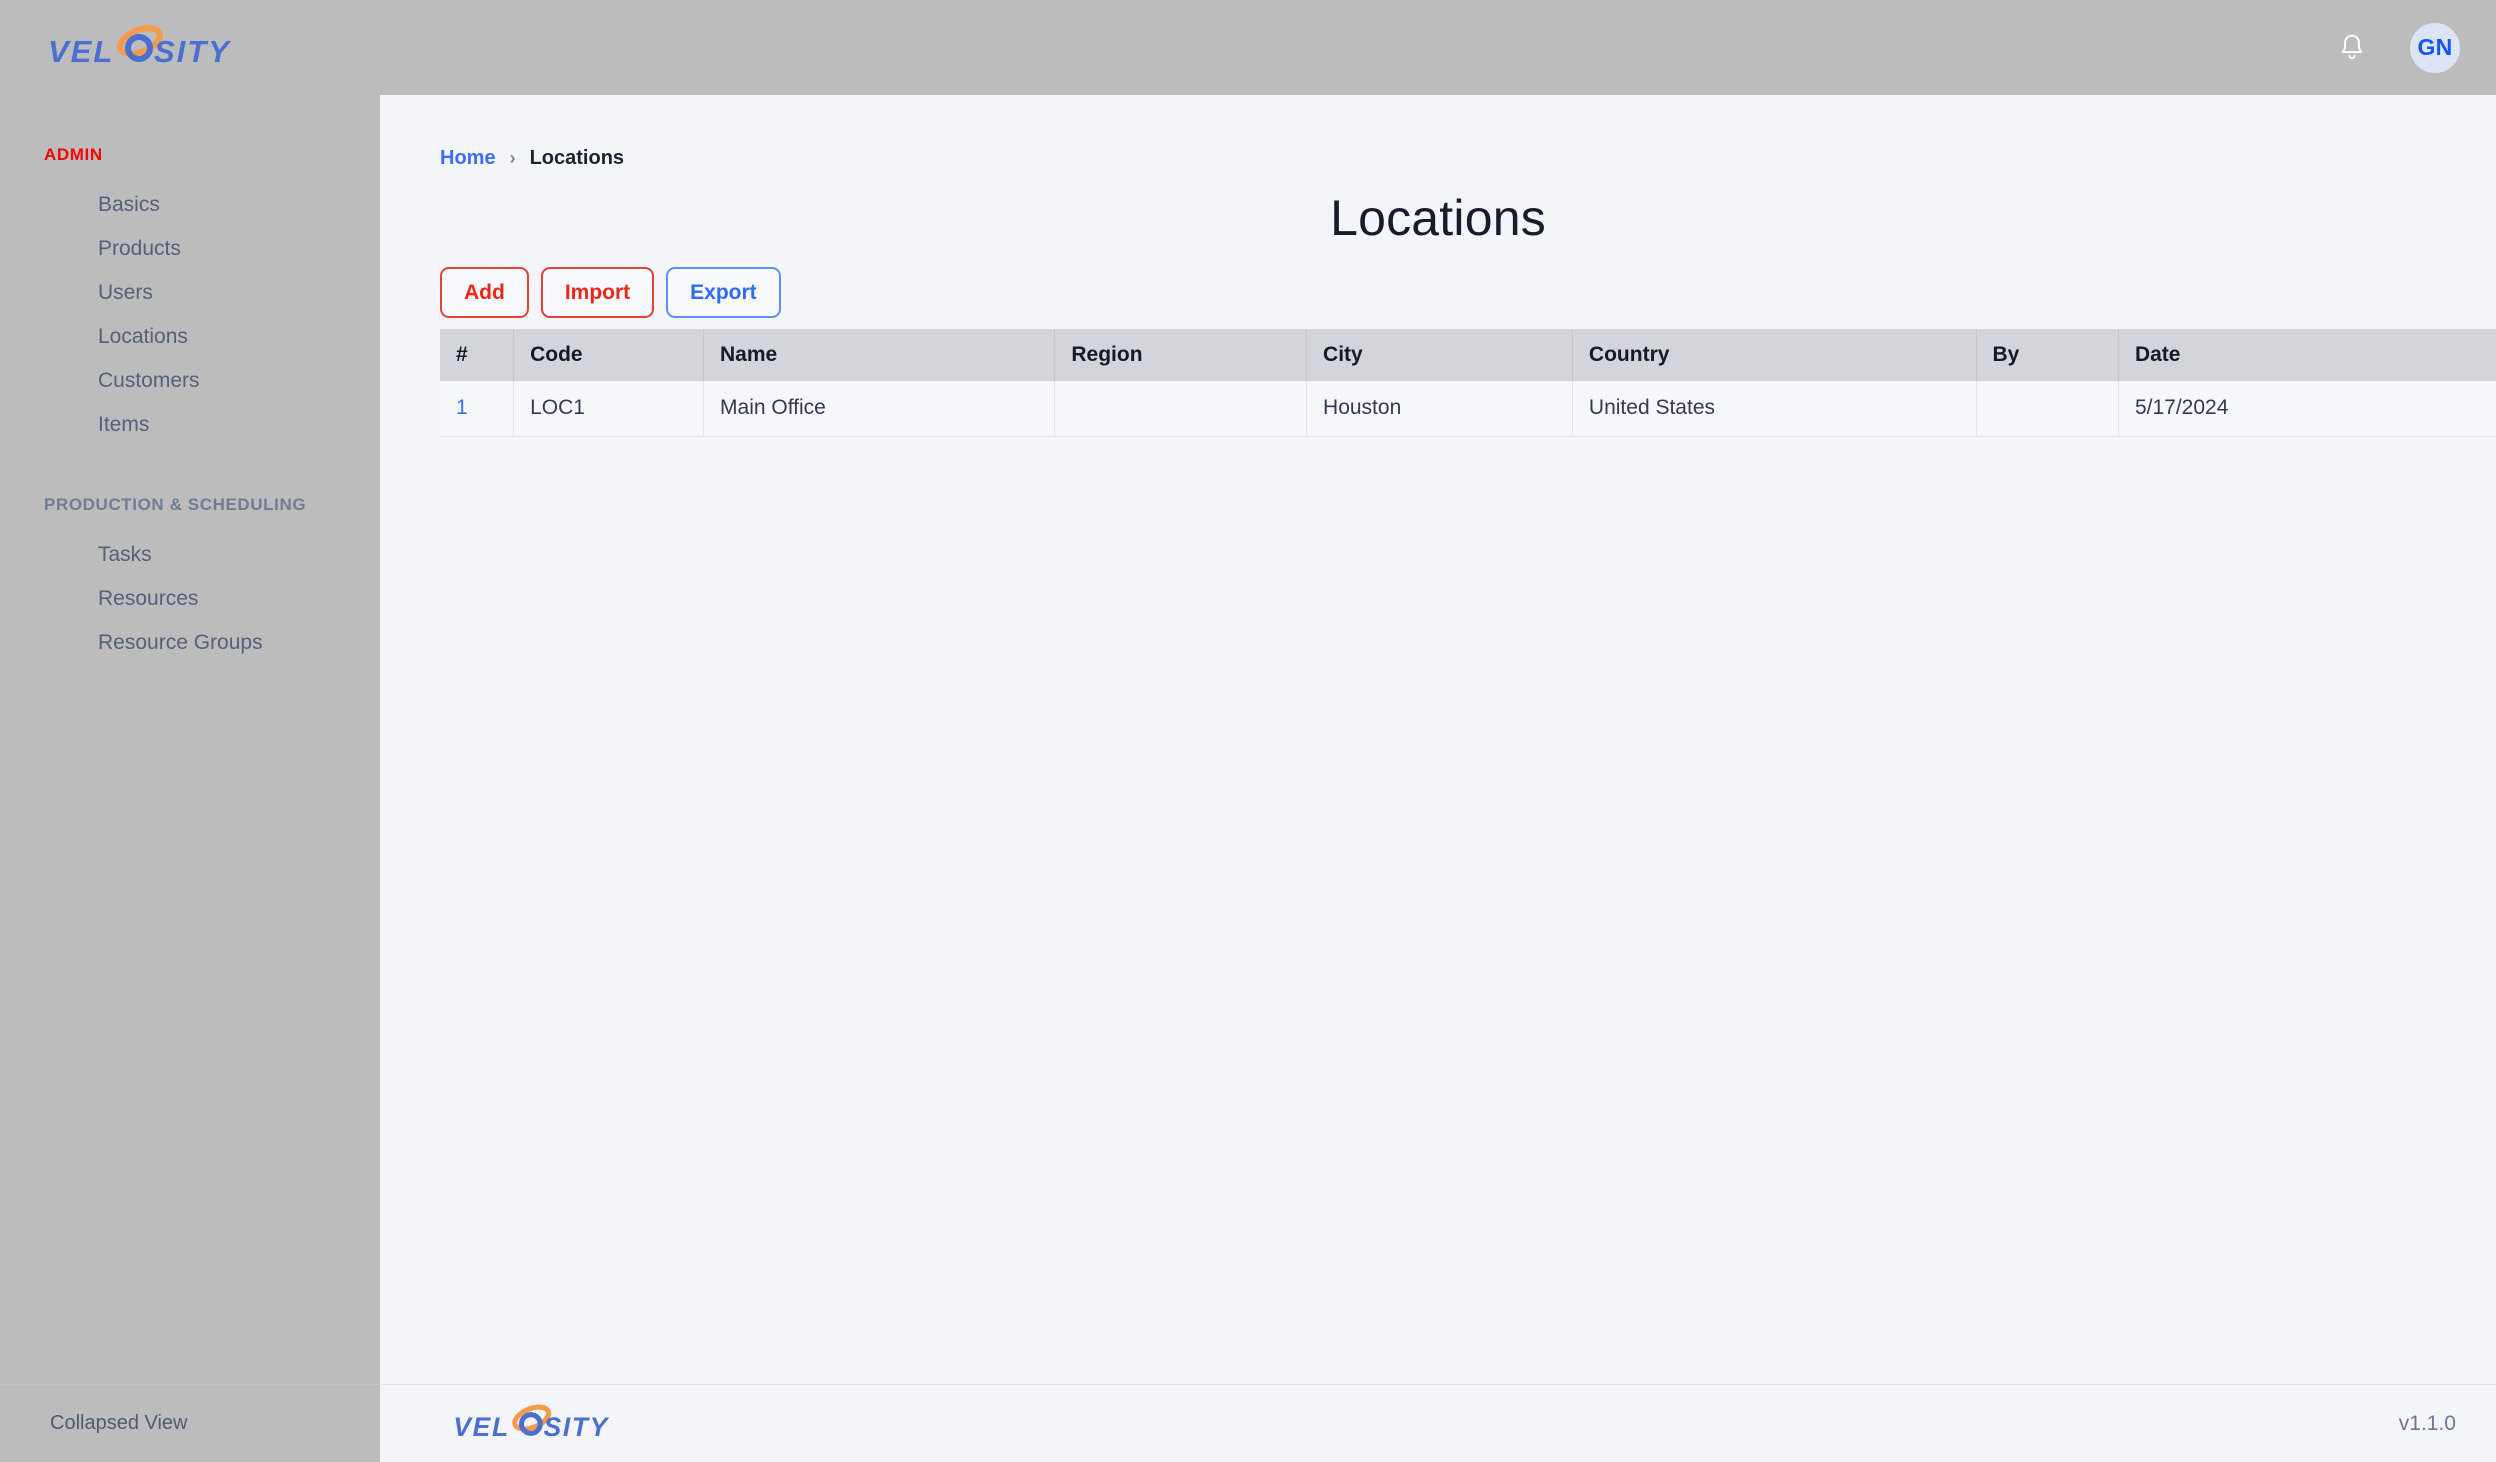 The width and height of the screenshot is (2496, 1462). What do you see at coordinates (1181, 354) in the screenshot?
I see `column-header-region: Region` at bounding box center [1181, 354].